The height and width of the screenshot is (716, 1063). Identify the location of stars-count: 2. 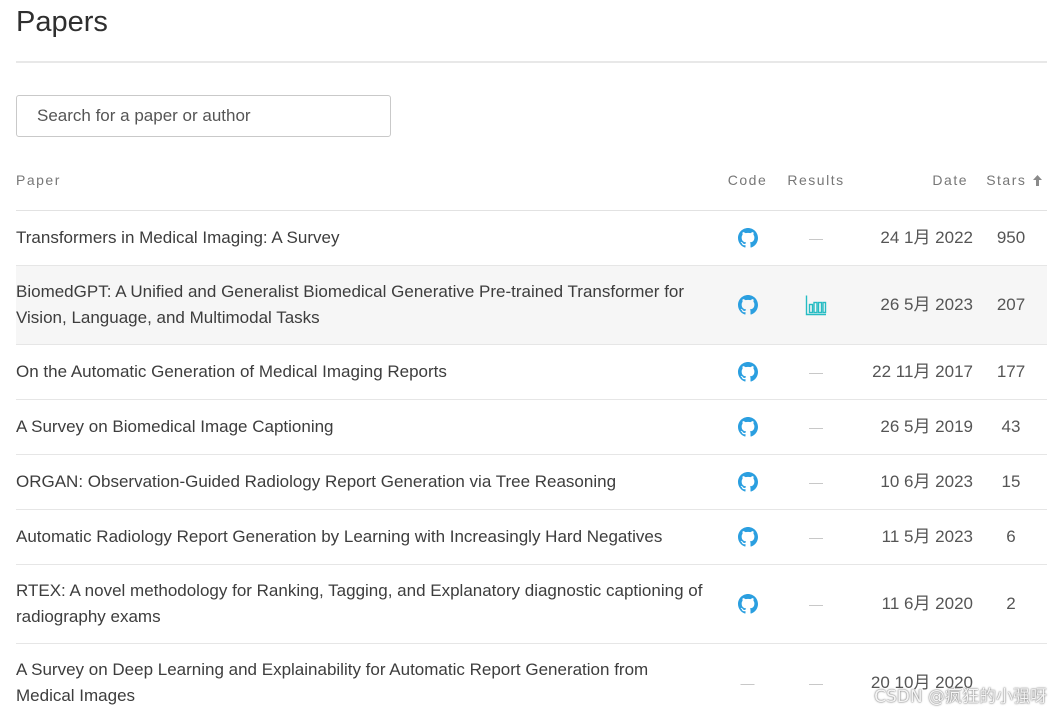
(1011, 603).